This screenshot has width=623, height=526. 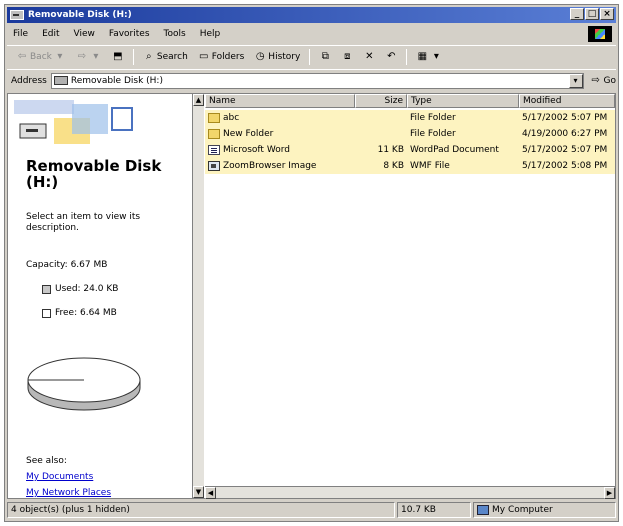 I want to click on go-arrow-icon: ⇨, so click(x=595, y=80).